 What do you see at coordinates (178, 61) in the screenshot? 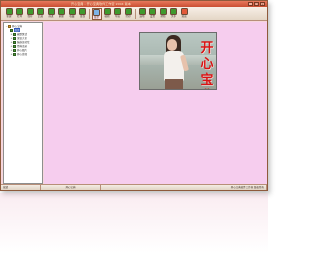
I see `banner-image: 开心宝典` at bounding box center [178, 61].